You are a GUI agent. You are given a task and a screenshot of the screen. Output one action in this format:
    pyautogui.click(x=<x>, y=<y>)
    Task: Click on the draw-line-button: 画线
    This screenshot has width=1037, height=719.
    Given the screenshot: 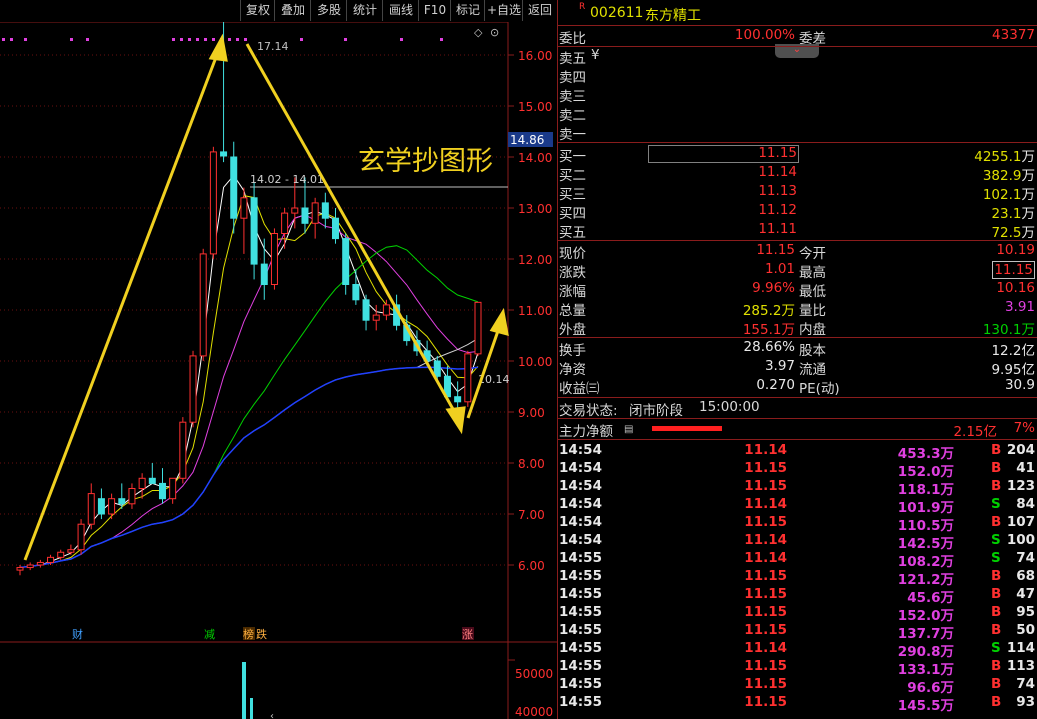 What is the action you would take?
    pyautogui.click(x=400, y=10)
    